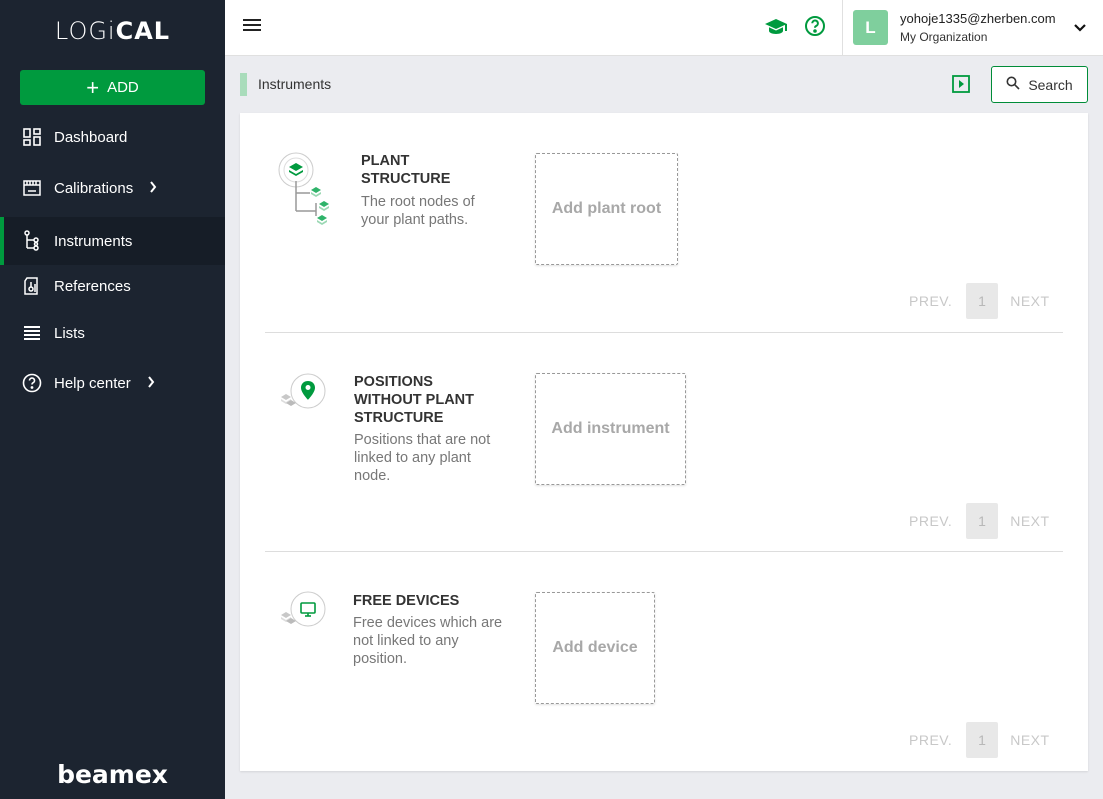 This screenshot has width=1103, height=799. What do you see at coordinates (112, 333) in the screenshot?
I see `sidebar-item-lists: Lists` at bounding box center [112, 333].